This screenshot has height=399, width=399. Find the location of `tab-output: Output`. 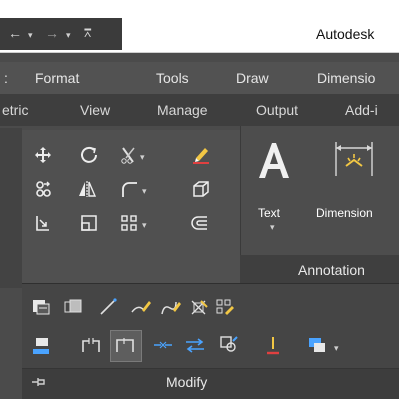

tab-output: Output is located at coordinates (277, 110).